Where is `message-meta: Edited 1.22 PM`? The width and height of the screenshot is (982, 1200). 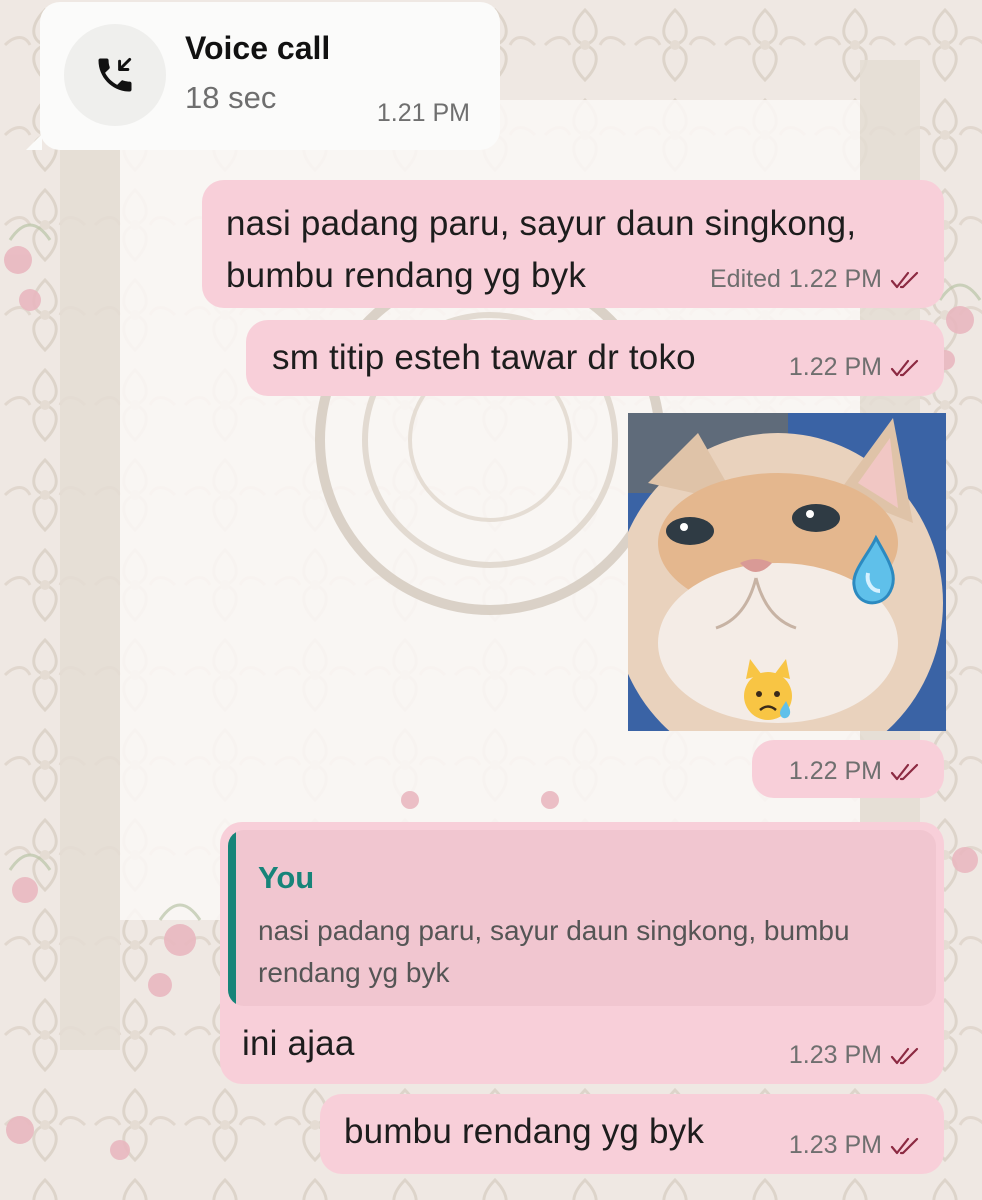 message-meta: Edited 1.22 PM is located at coordinates (815, 279).